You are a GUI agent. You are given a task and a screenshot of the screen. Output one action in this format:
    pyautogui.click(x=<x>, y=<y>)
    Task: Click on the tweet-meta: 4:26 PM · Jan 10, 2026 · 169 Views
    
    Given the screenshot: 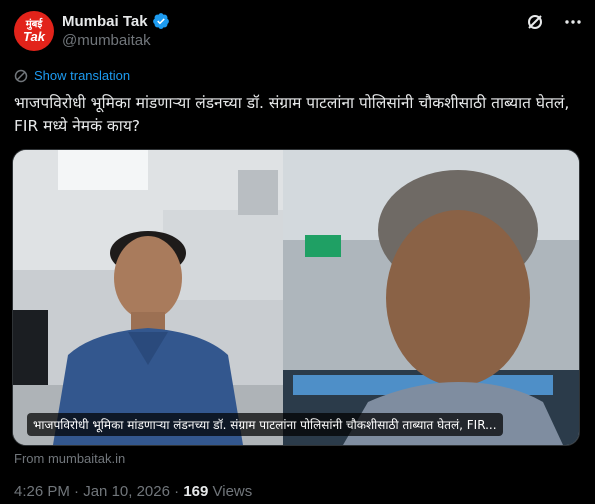 What is the action you would take?
    pyautogui.click(x=133, y=491)
    